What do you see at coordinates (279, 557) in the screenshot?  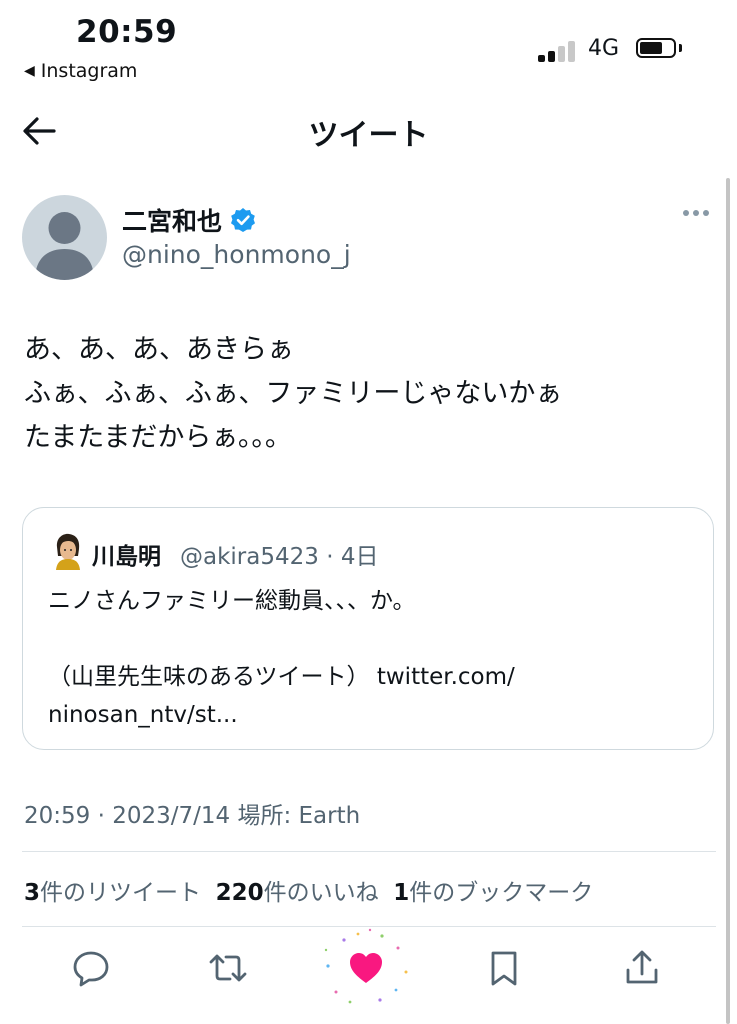 I see `quote-handle-date: @akira5423 · 4日` at bounding box center [279, 557].